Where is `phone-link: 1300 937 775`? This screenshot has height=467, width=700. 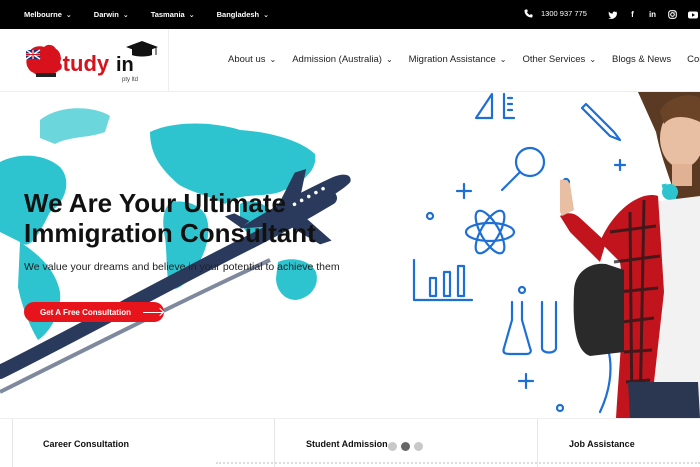 phone-link: 1300 937 775 is located at coordinates (555, 13).